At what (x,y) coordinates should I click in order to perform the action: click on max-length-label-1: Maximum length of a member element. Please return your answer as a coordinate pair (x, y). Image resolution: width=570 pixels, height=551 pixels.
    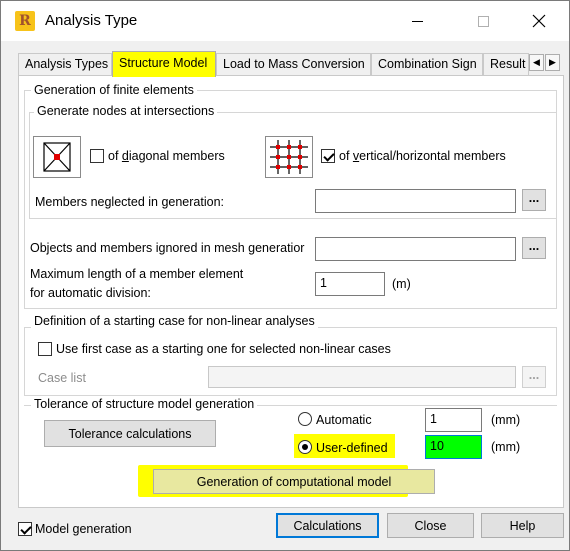
    Looking at the image, I should click on (137, 274).